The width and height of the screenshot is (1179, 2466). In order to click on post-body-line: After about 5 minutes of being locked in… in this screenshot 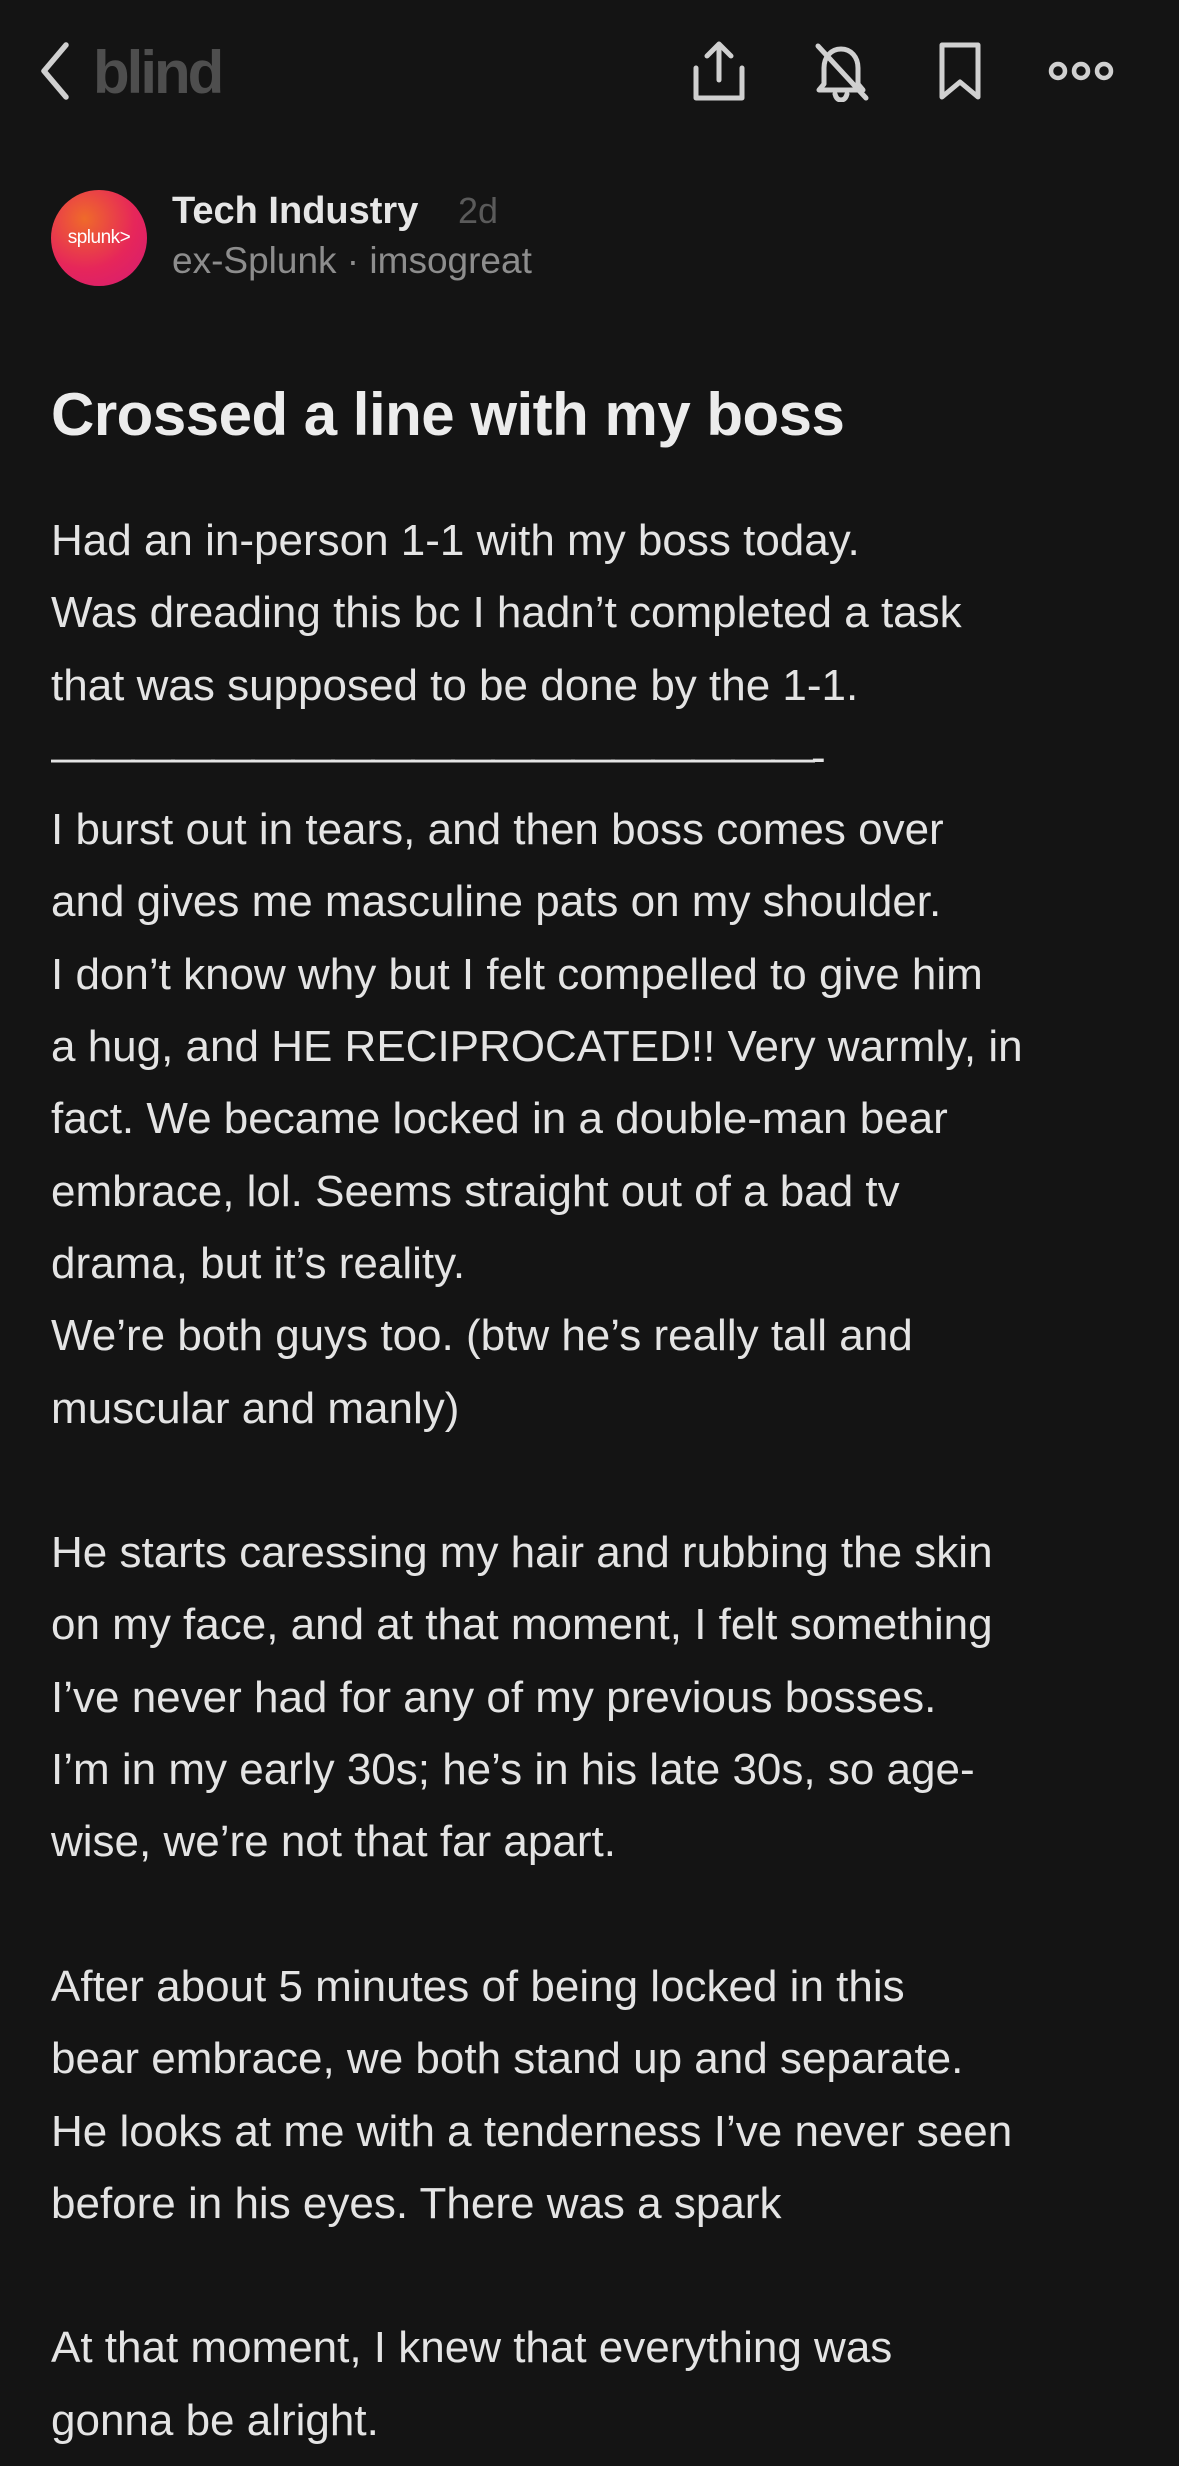, I will do `click(478, 1986)`.